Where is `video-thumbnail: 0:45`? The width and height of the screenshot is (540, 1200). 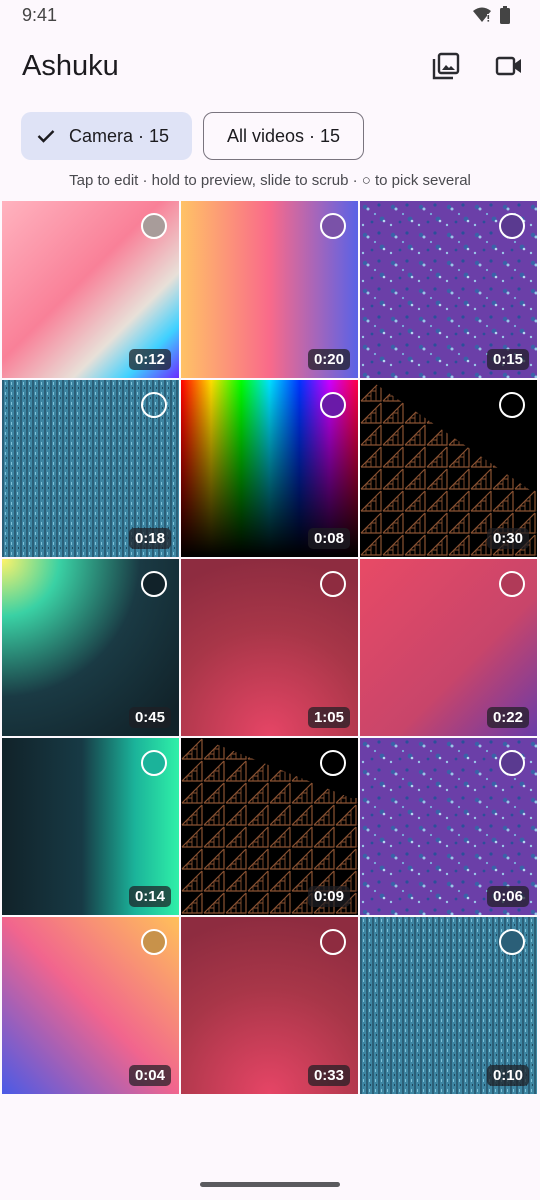 video-thumbnail: 0:45 is located at coordinates (90, 647).